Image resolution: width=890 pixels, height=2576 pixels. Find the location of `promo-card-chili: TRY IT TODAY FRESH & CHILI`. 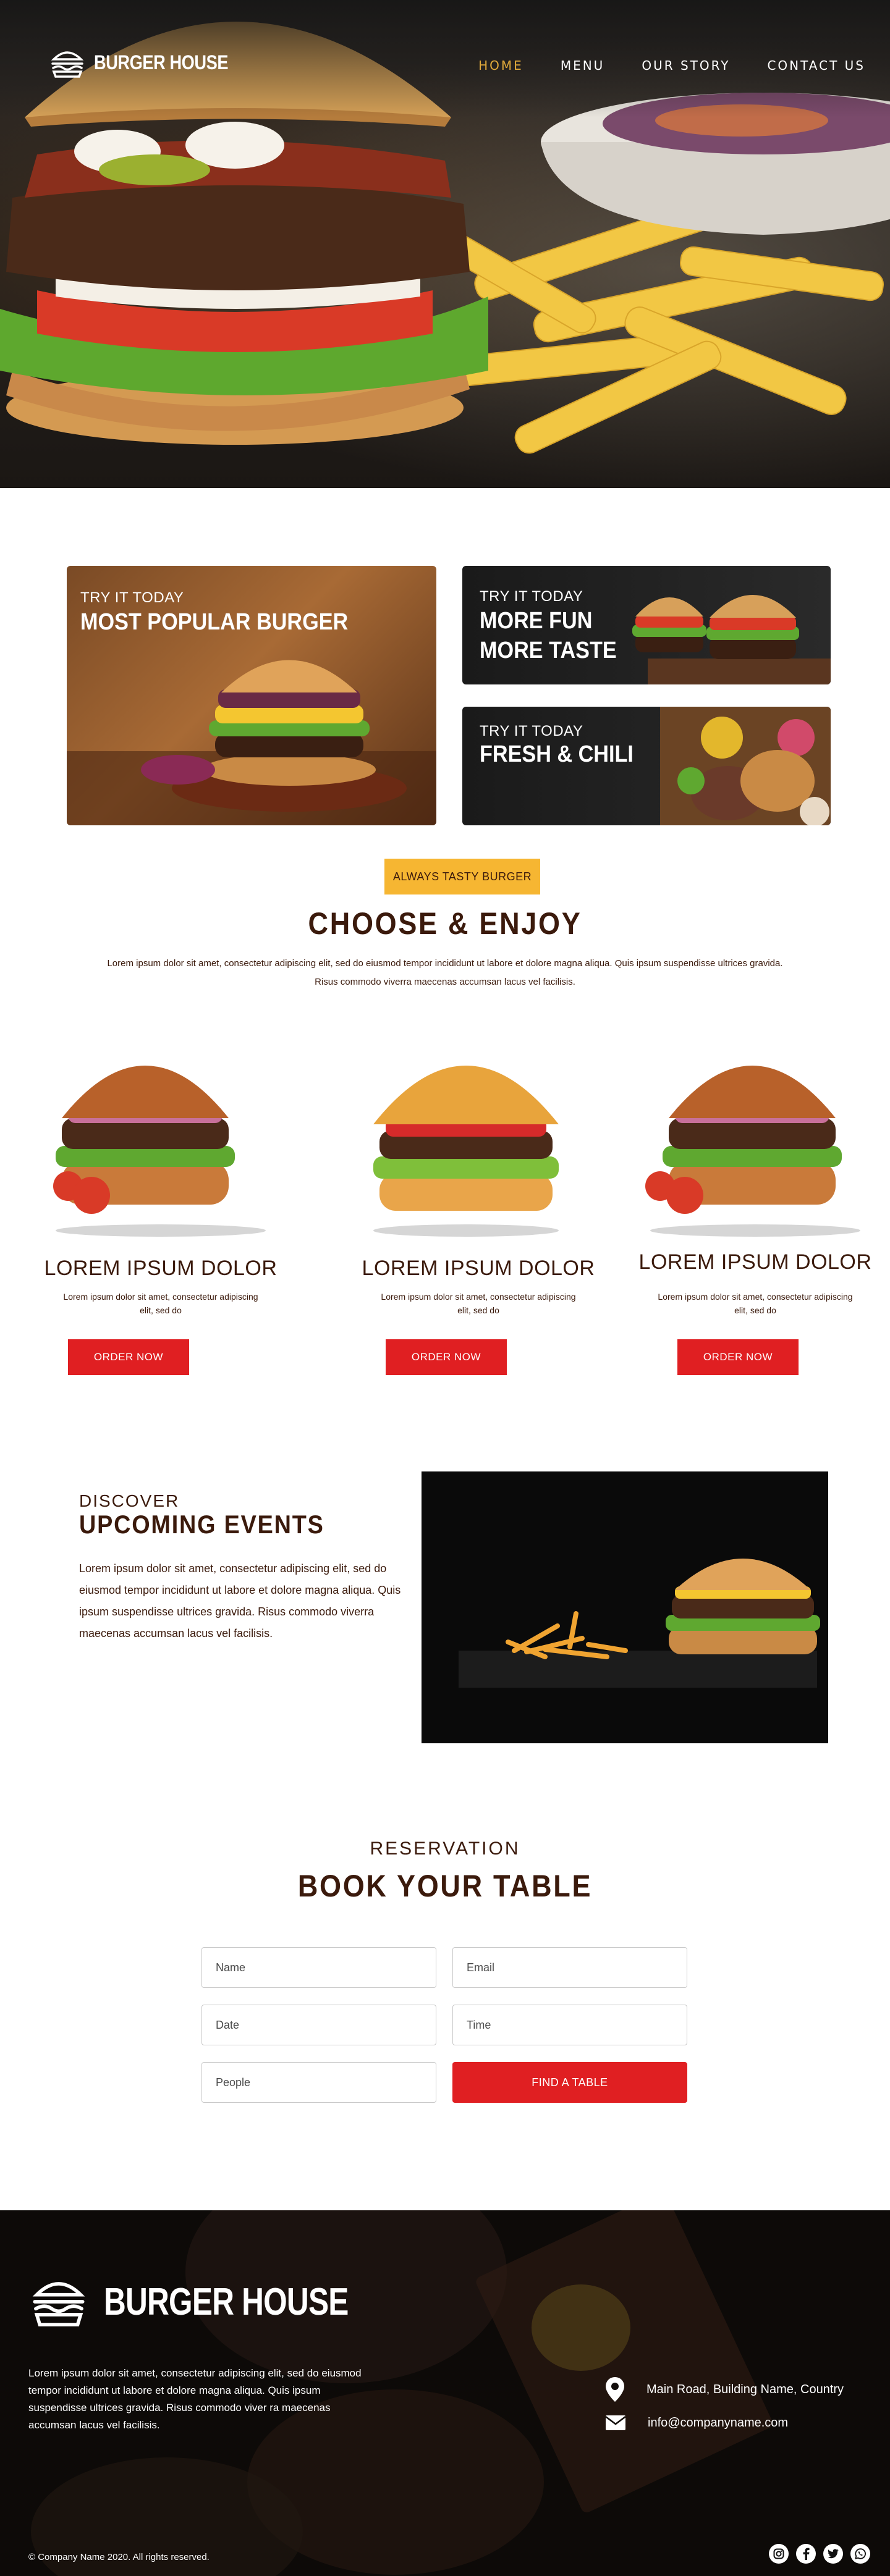

promo-card-chili: TRY IT TODAY FRESH & CHILI is located at coordinates (646, 766).